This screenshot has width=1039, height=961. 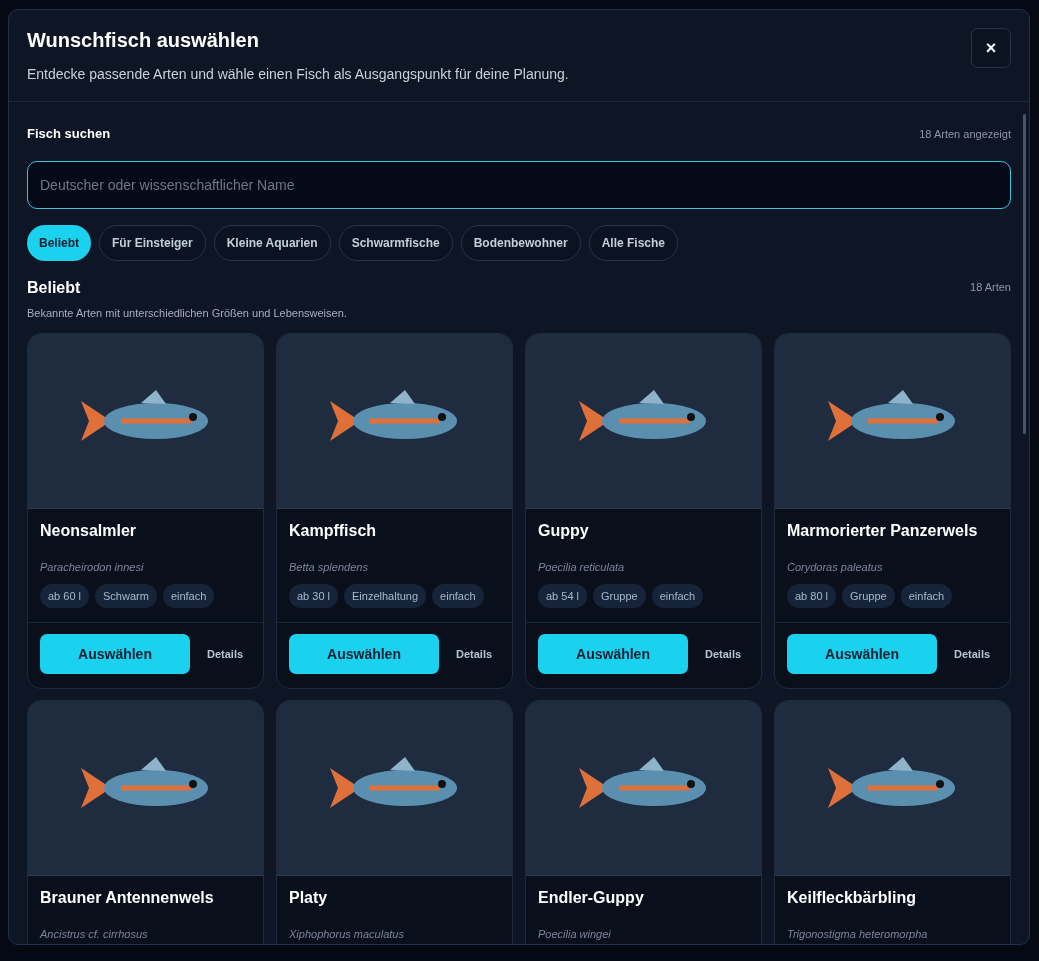 What do you see at coordinates (1024, 274) in the screenshot?
I see `scrollbar` at bounding box center [1024, 274].